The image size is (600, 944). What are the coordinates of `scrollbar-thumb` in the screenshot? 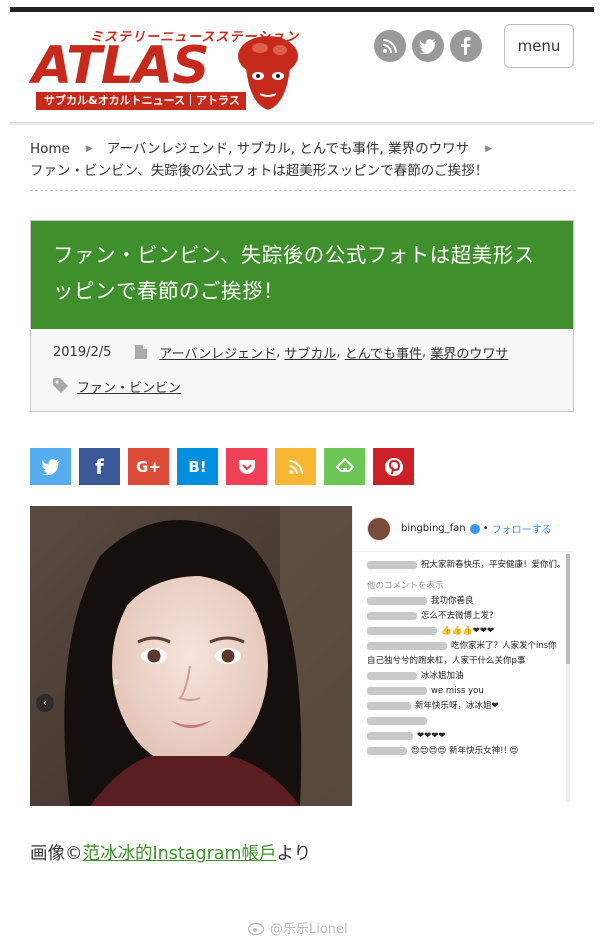 It's located at (568, 609).